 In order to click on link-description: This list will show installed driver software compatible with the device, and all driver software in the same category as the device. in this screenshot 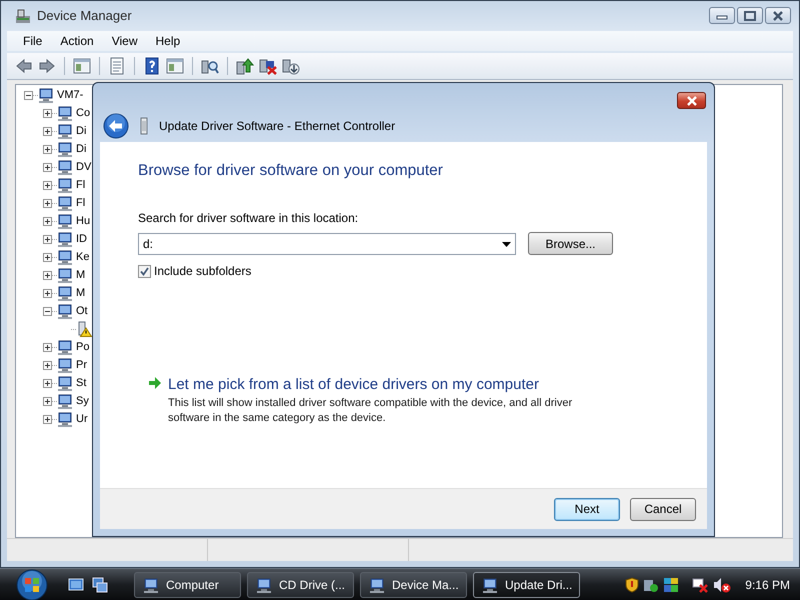, I will do `click(371, 411)`.